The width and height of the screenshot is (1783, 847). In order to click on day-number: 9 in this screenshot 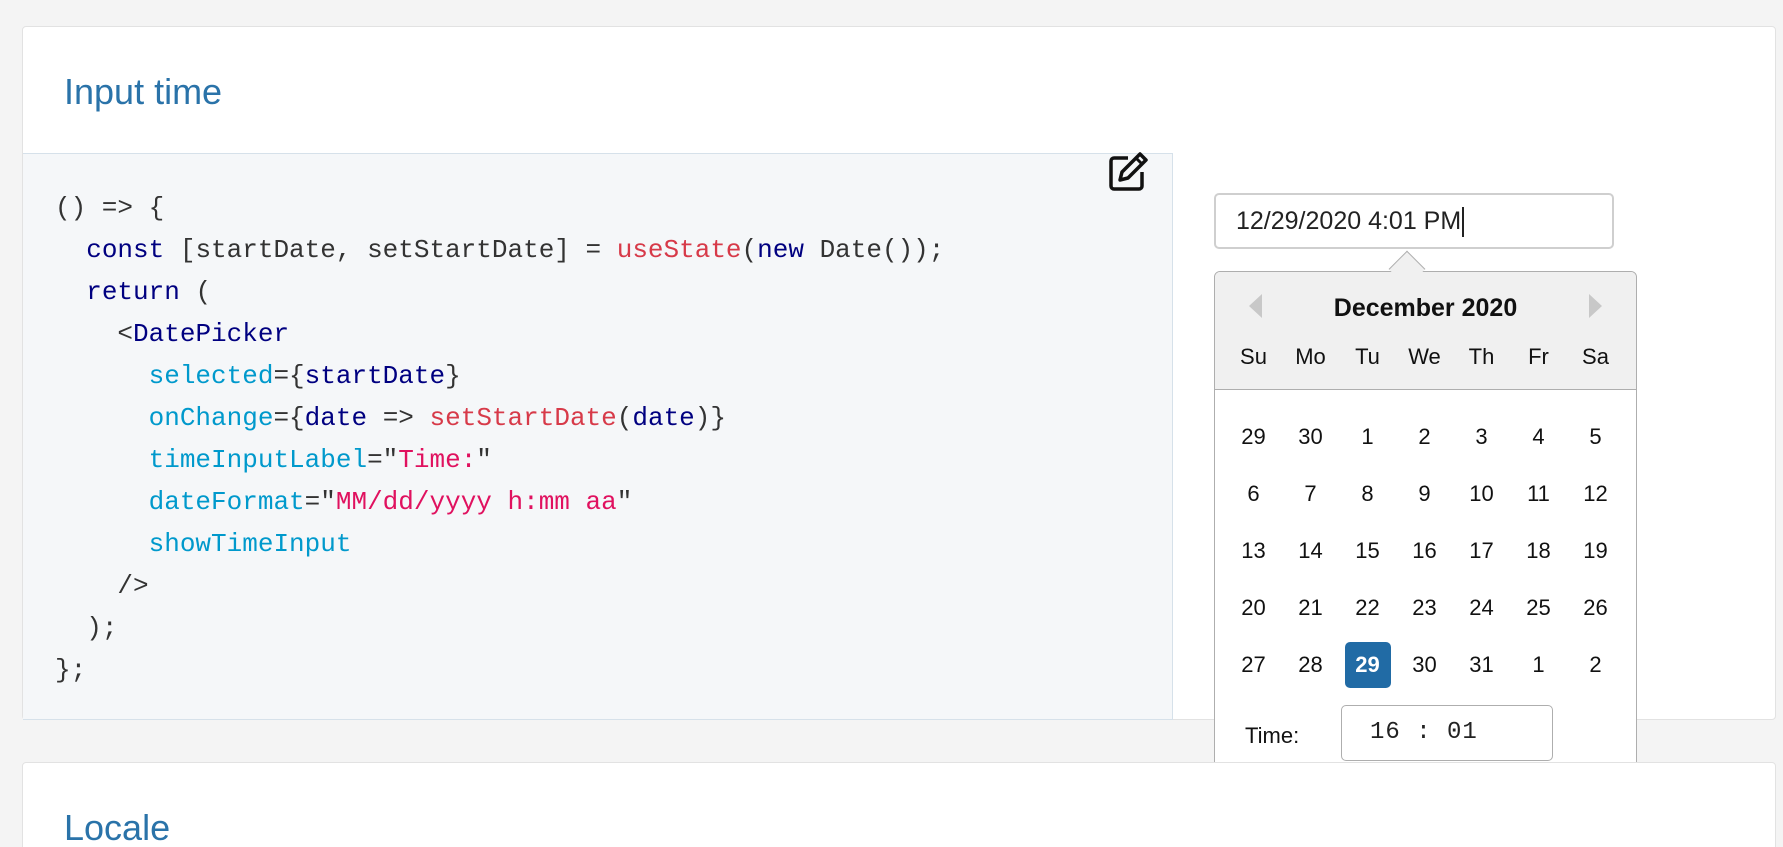, I will do `click(1424, 493)`.